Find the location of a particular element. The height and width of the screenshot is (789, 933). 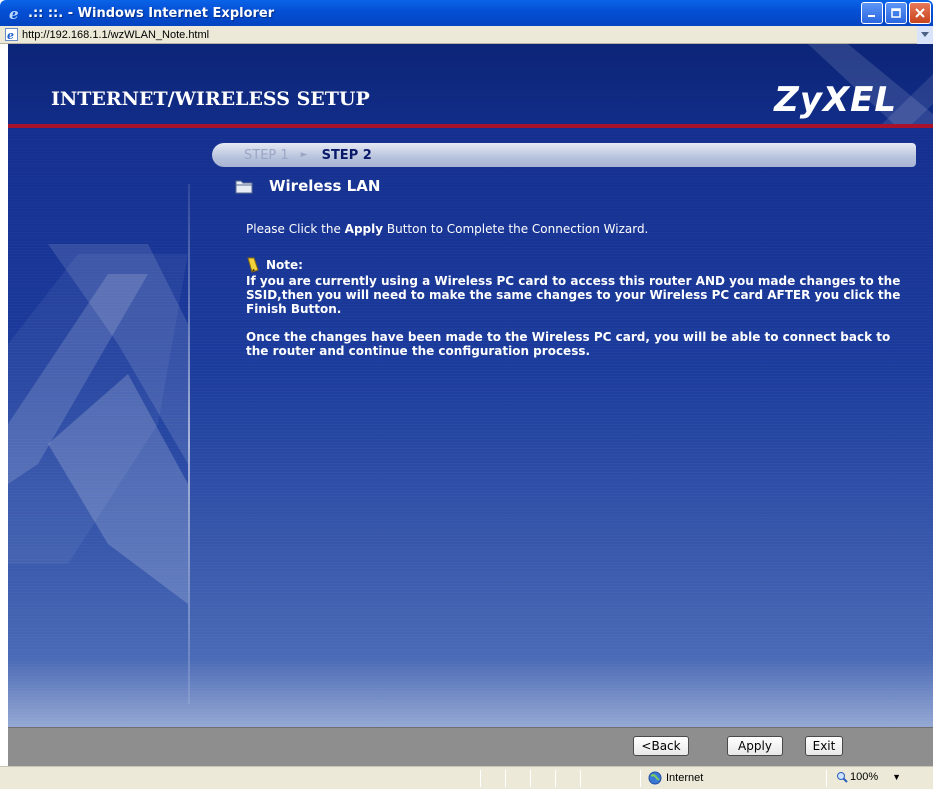

step-indicator: STEP 1 ► STEP 2 is located at coordinates (564, 155).